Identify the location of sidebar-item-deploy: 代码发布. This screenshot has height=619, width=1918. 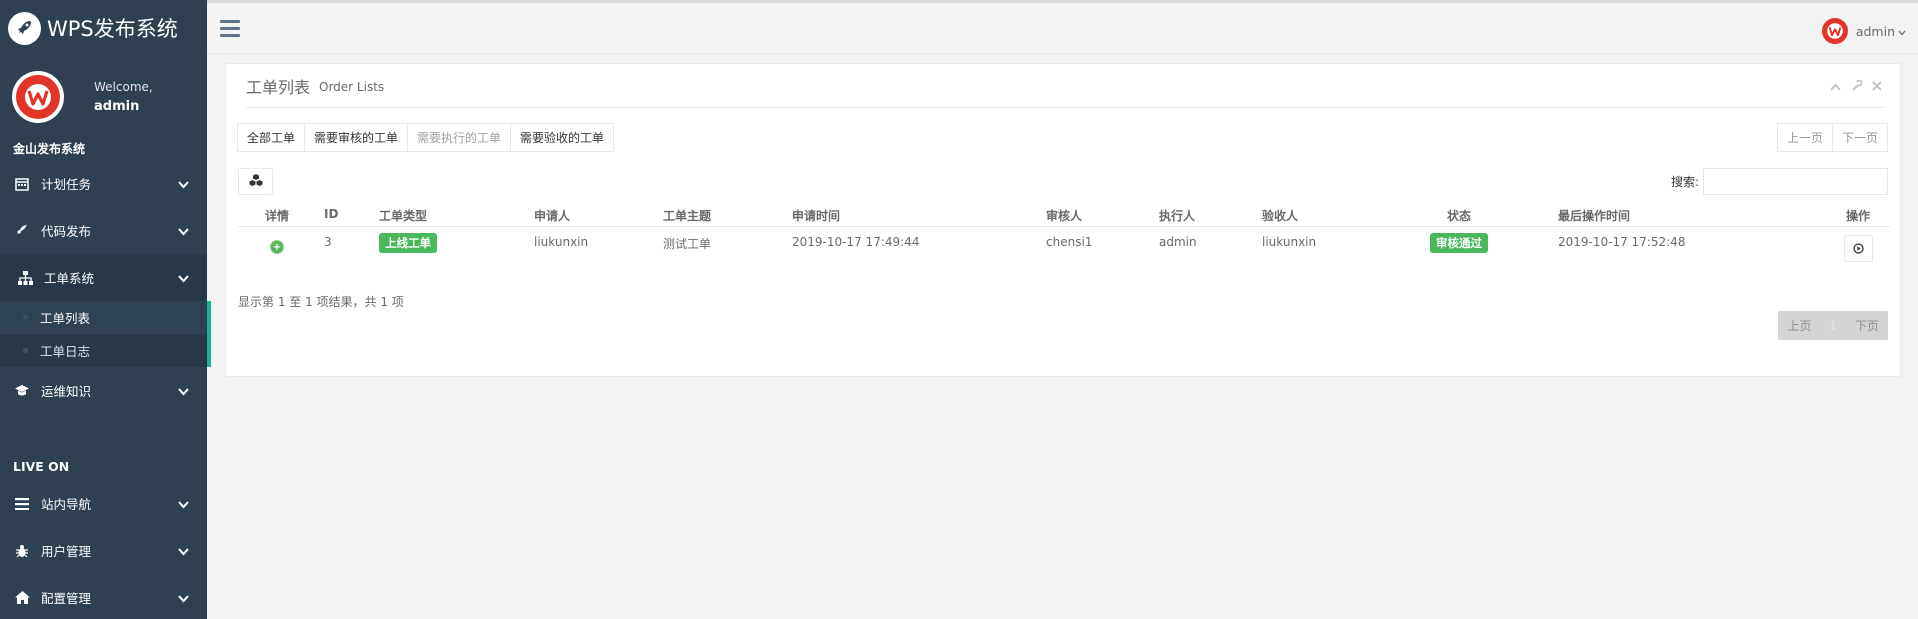
(103, 230).